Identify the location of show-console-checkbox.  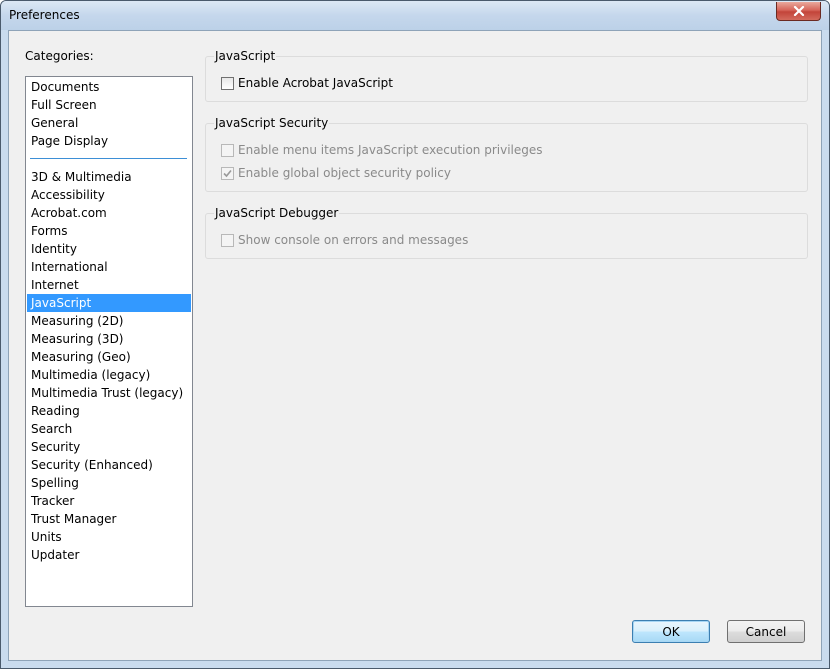
(227, 240).